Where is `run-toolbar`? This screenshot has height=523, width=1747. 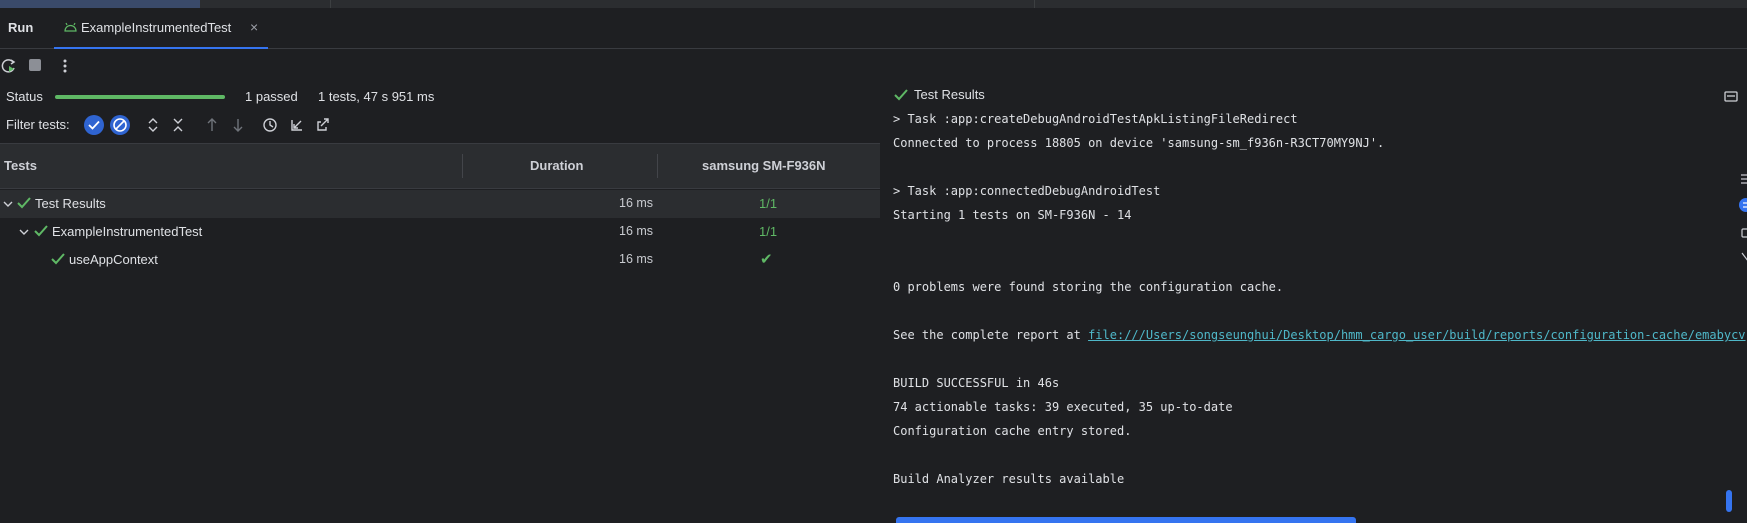 run-toolbar is located at coordinates (873, 66).